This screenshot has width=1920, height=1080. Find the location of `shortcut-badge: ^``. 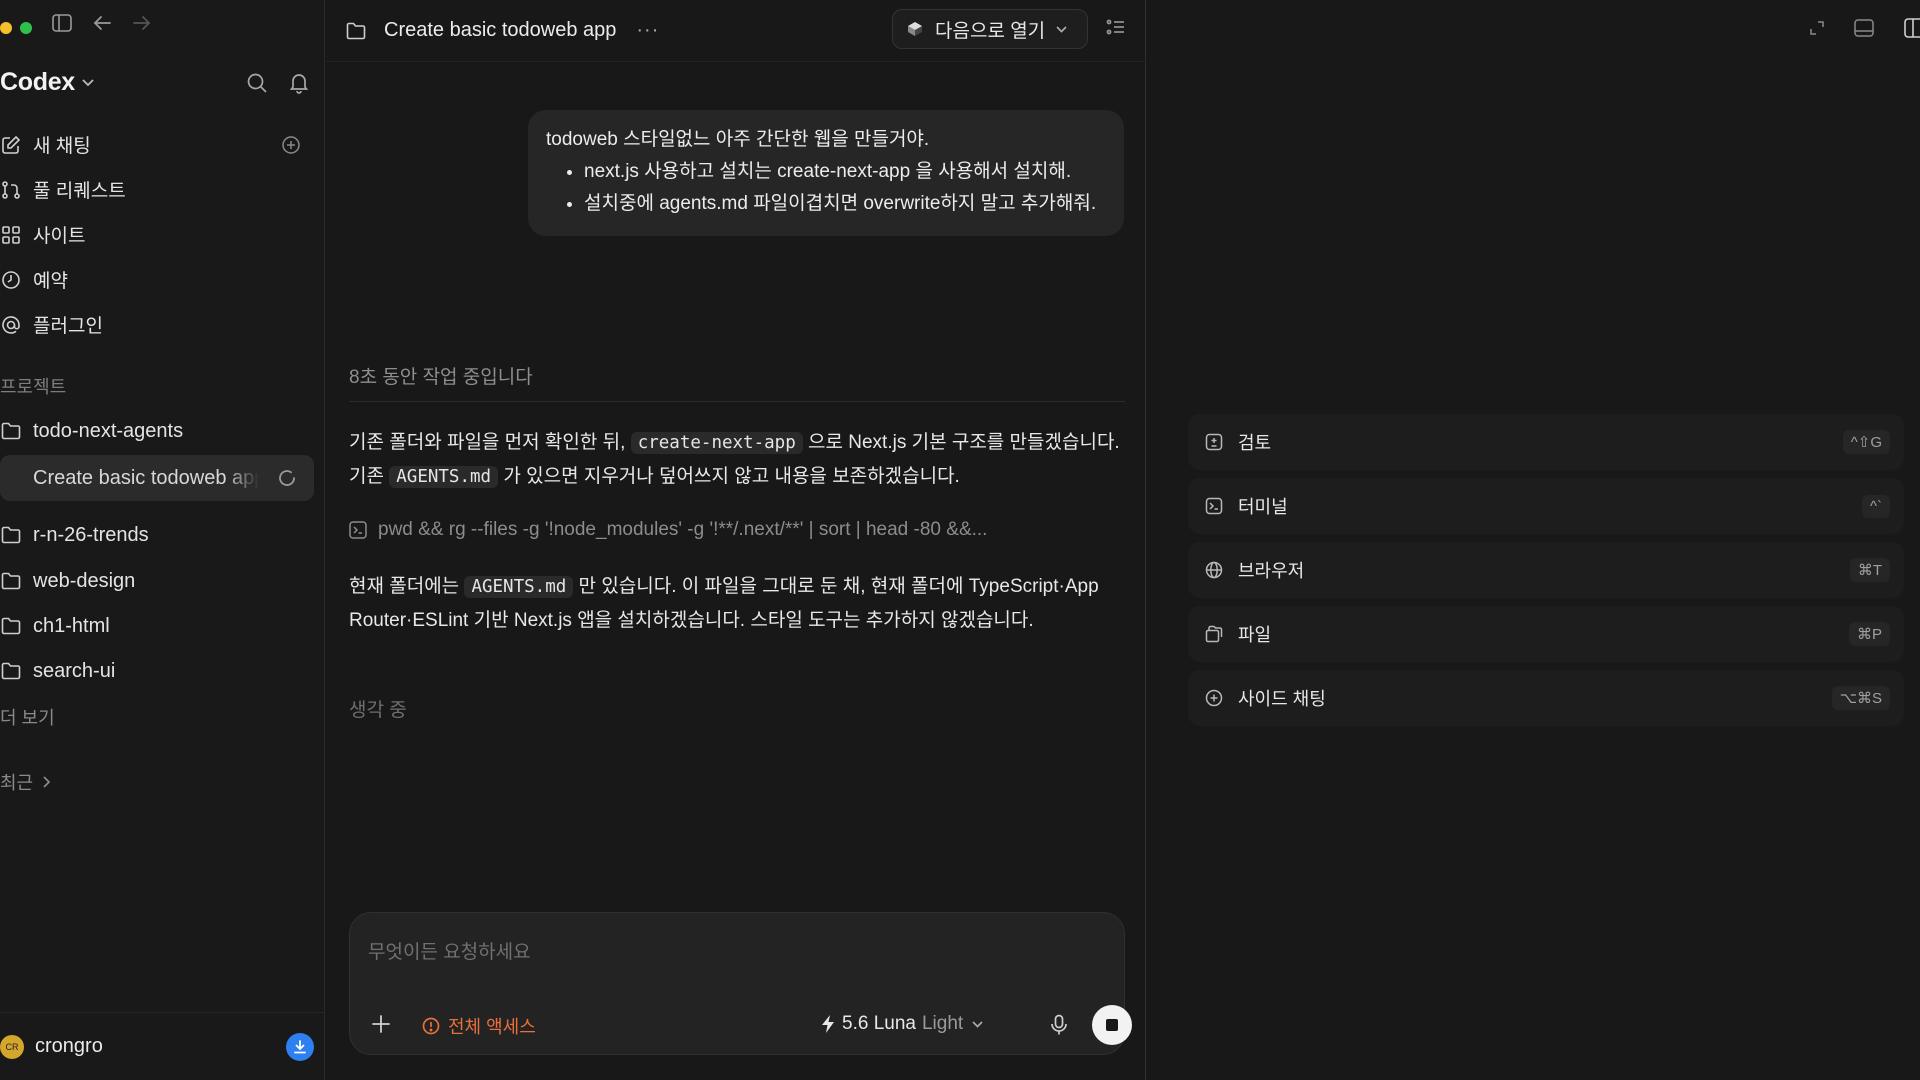

shortcut-badge: ^` is located at coordinates (1875, 506).